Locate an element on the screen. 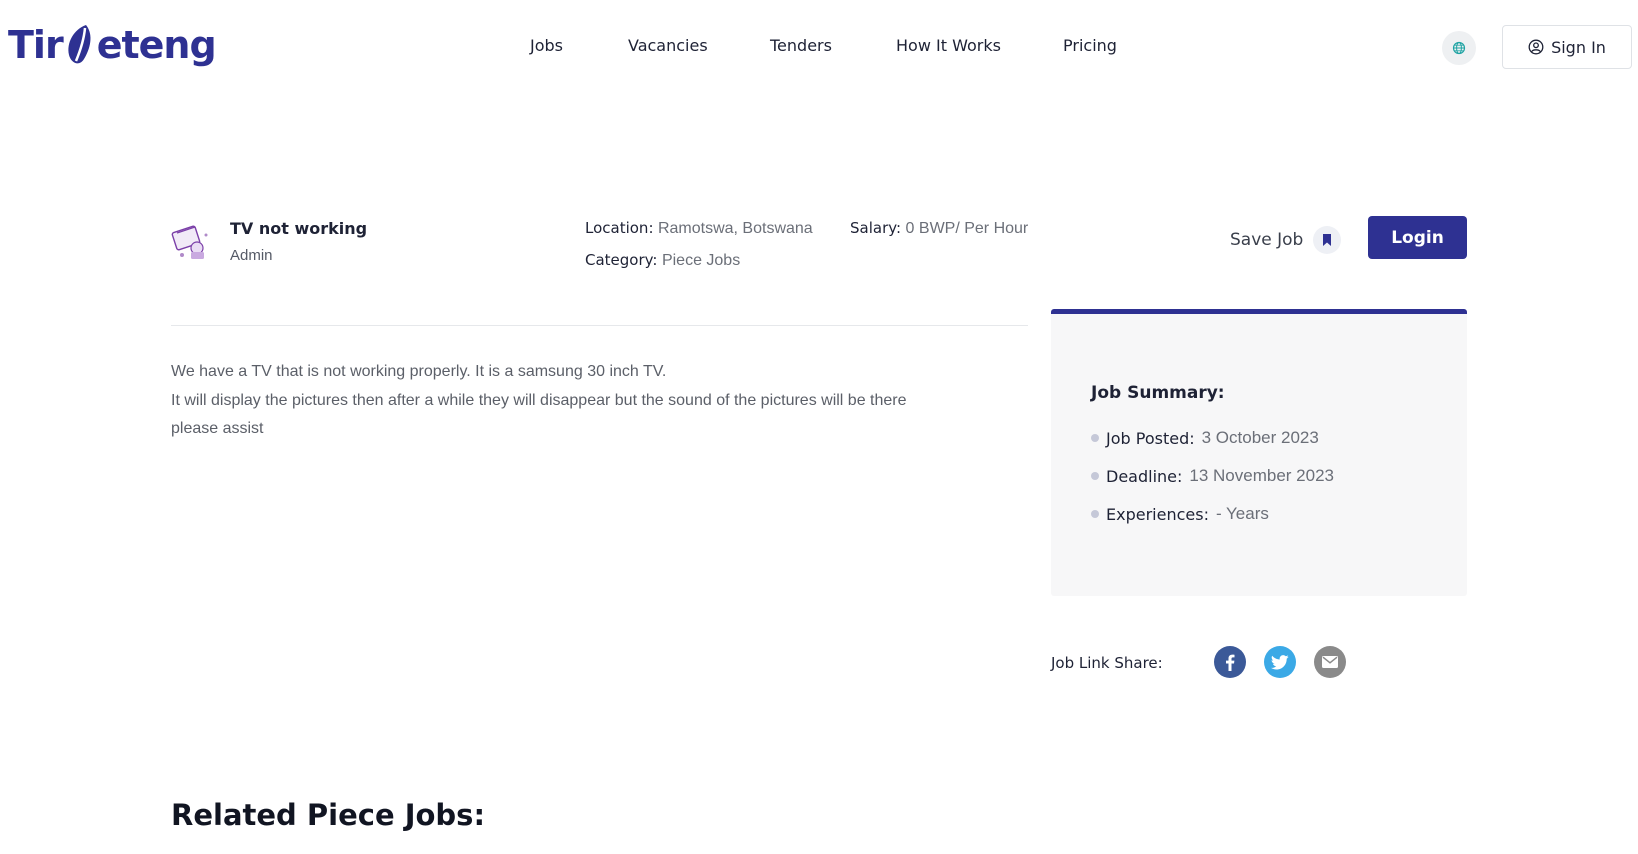 Image resolution: width=1638 pixels, height=854 pixels. sign-in-label: Sign In is located at coordinates (1578, 47).